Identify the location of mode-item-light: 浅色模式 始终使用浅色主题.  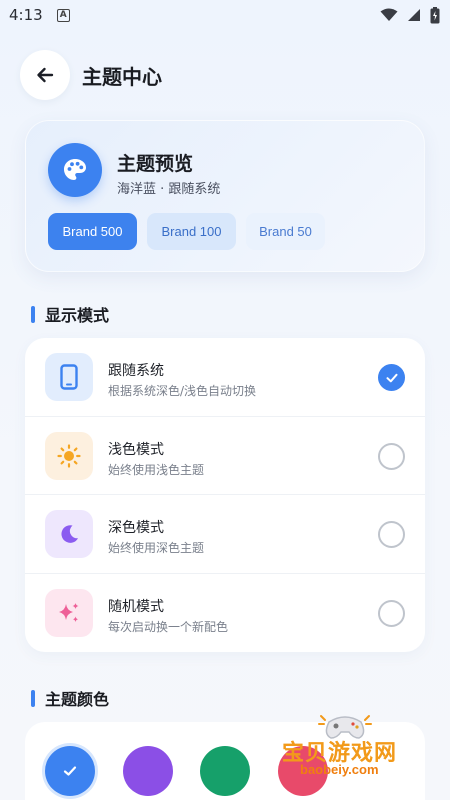
(225, 456).